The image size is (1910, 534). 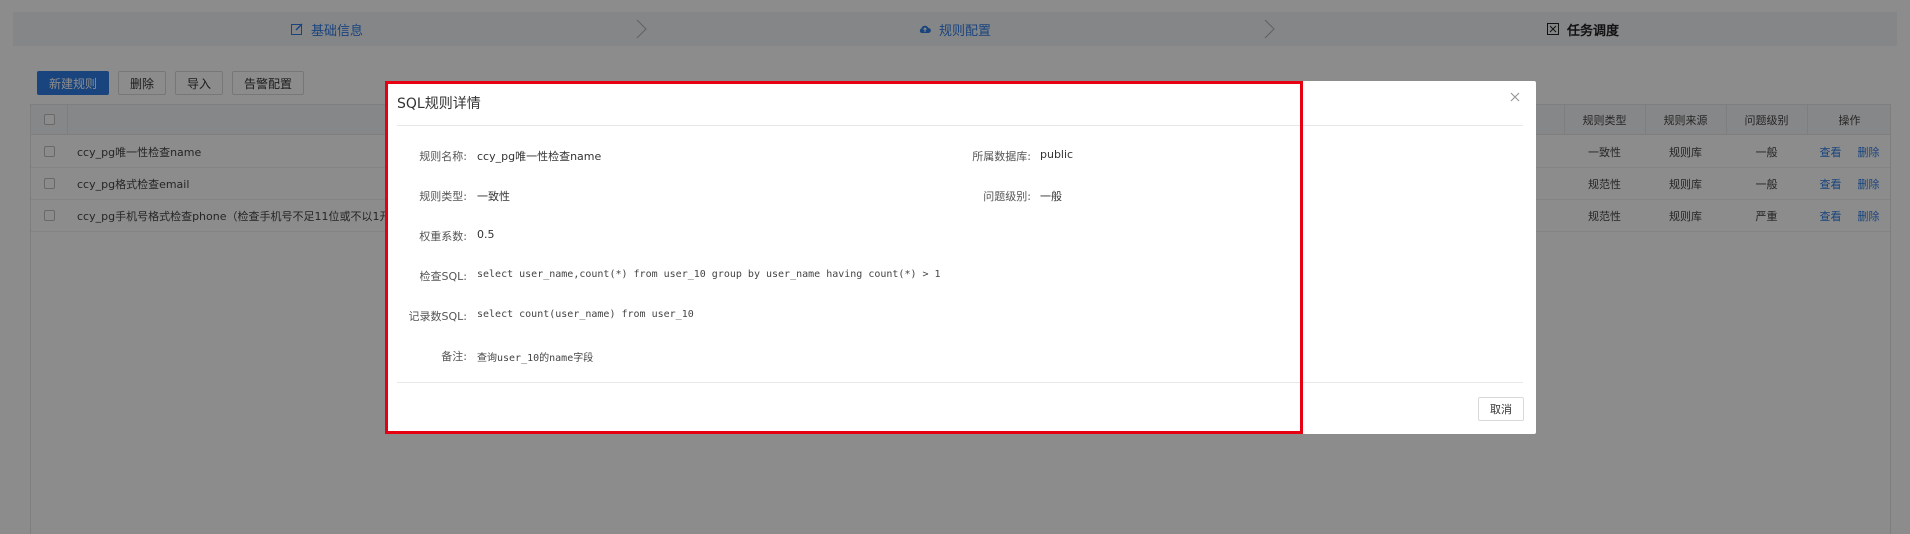 I want to click on dialog-title: SQL规则详情, so click(x=439, y=104).